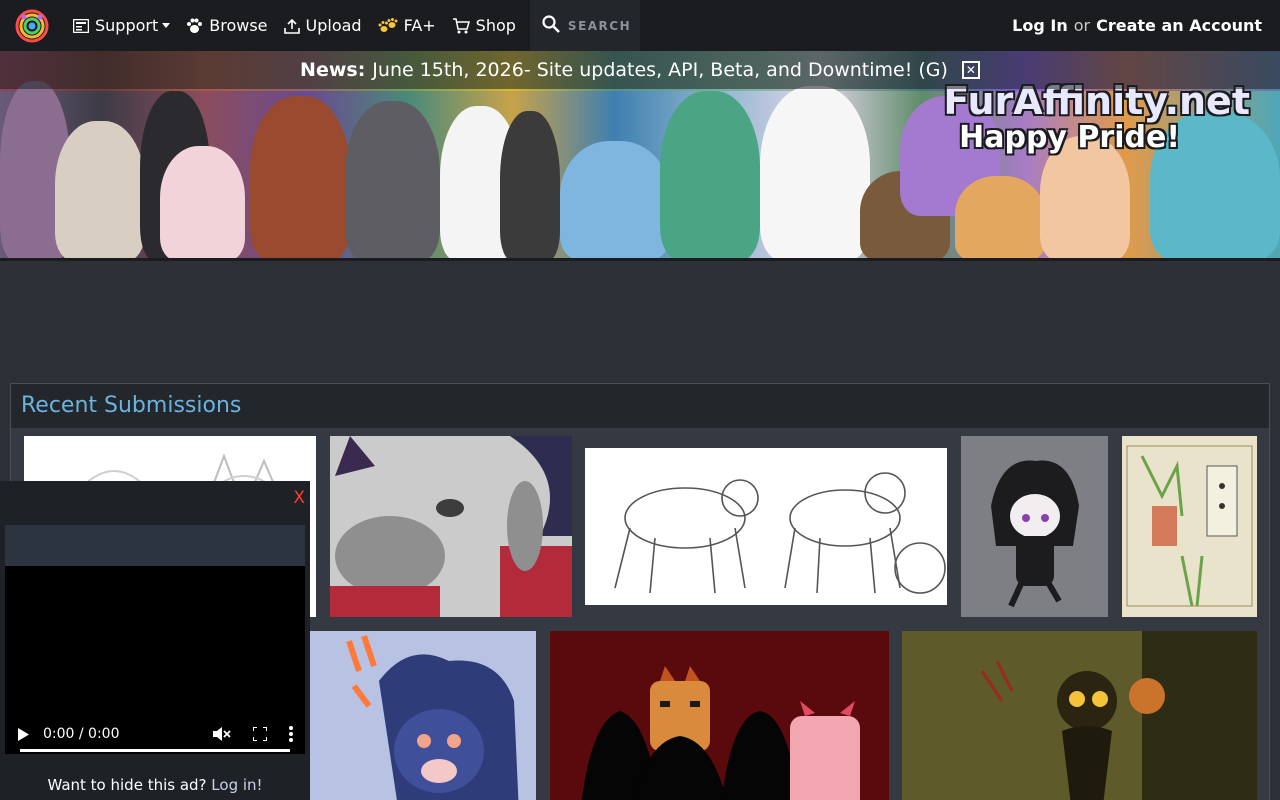 This screenshot has width=1280, height=800. Describe the element at coordinates (131, 405) in the screenshot. I see `section-title: Recent Submissions` at that location.